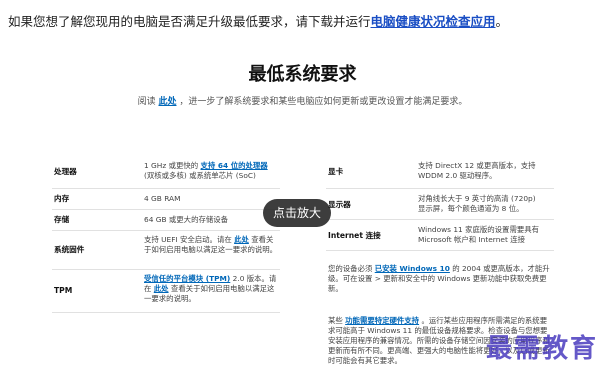 The image size is (605, 379). What do you see at coordinates (62, 219) in the screenshot?
I see `row-label-storage: 存储` at bounding box center [62, 219].